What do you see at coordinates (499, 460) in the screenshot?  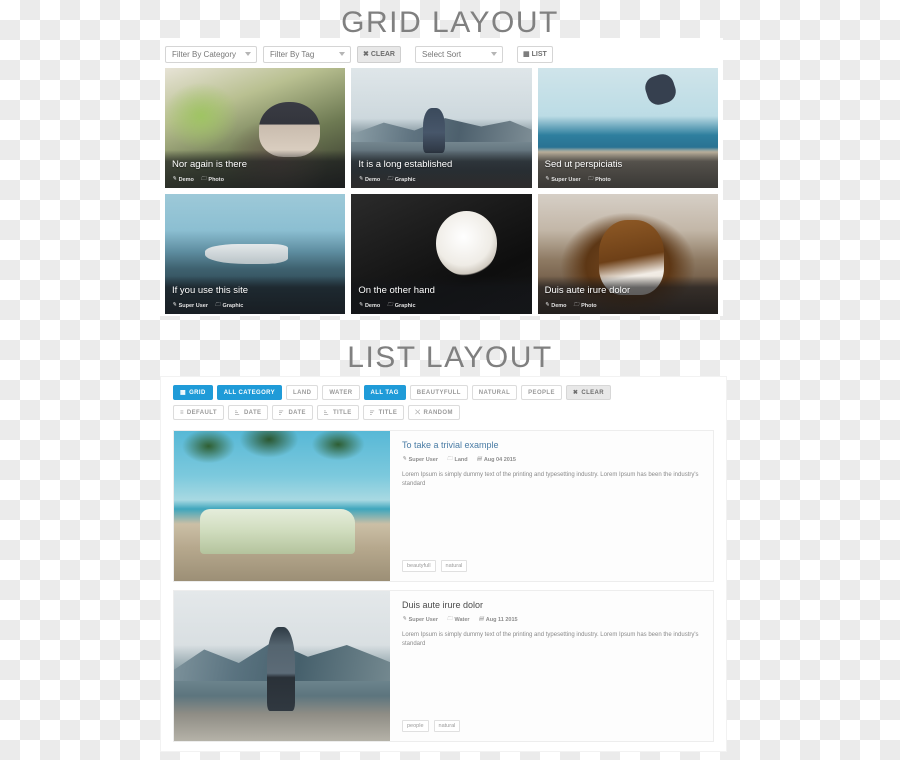 I see `list-item-date-label: Aug 04 2015` at bounding box center [499, 460].